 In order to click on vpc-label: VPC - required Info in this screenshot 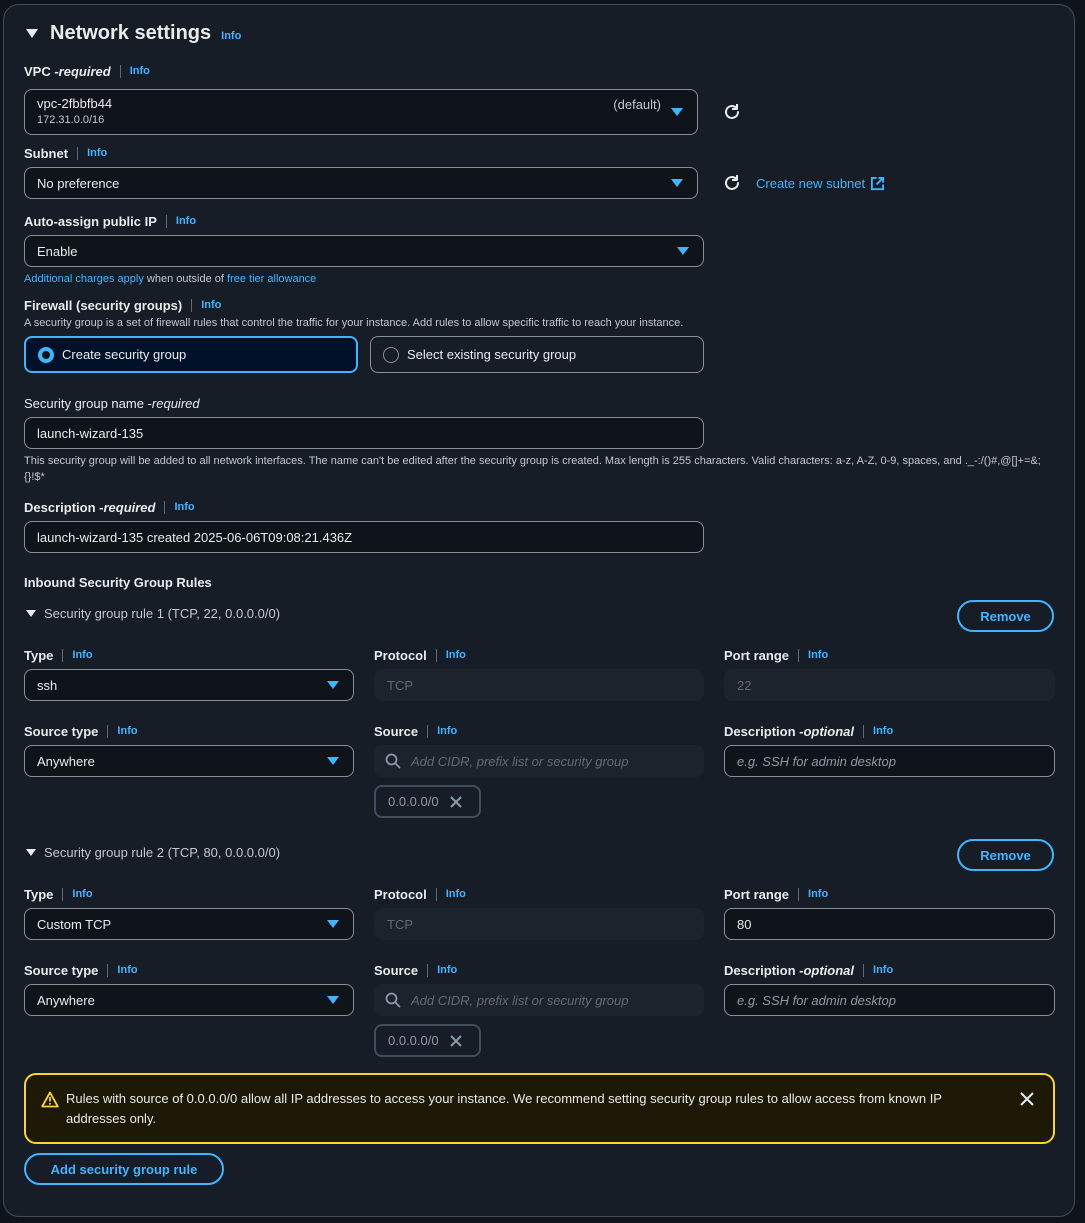, I will do `click(87, 71)`.